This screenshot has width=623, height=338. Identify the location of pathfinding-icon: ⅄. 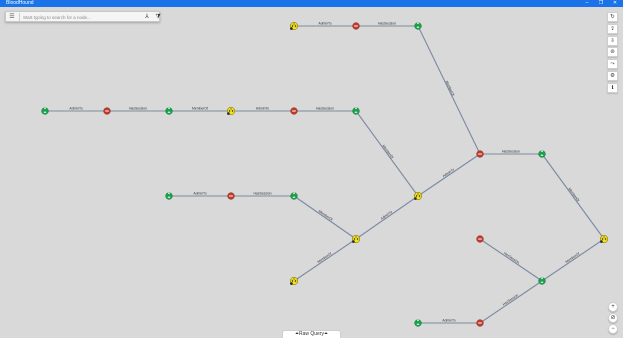
(147, 17).